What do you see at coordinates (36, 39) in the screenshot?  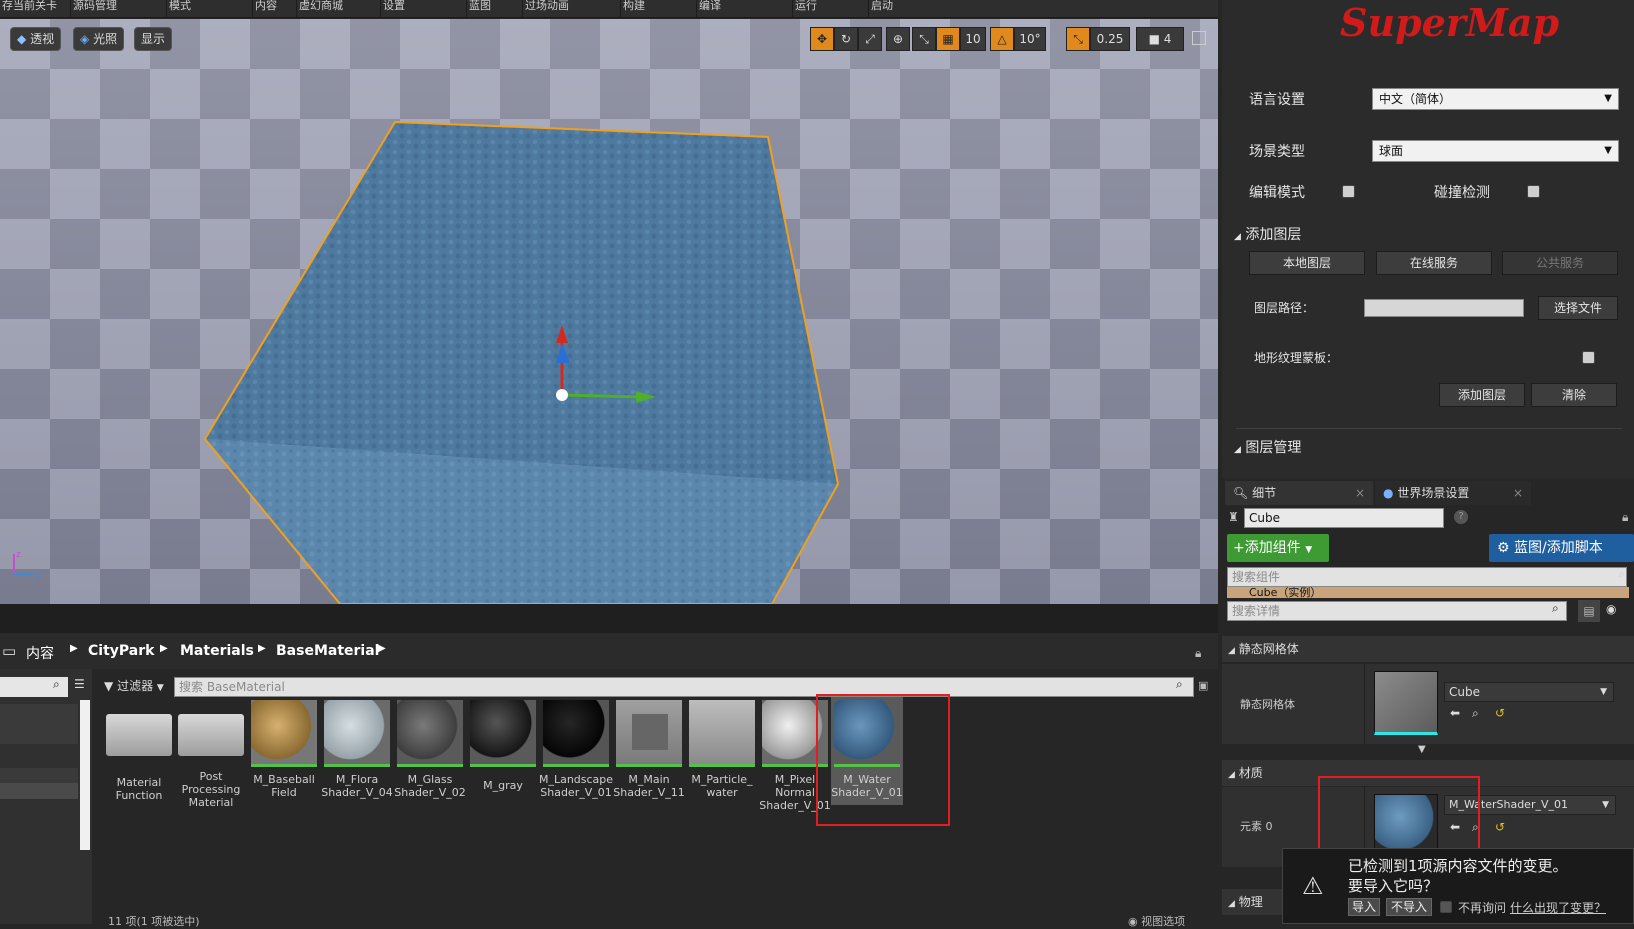 I see `perspective-button: ◆ 透视` at bounding box center [36, 39].